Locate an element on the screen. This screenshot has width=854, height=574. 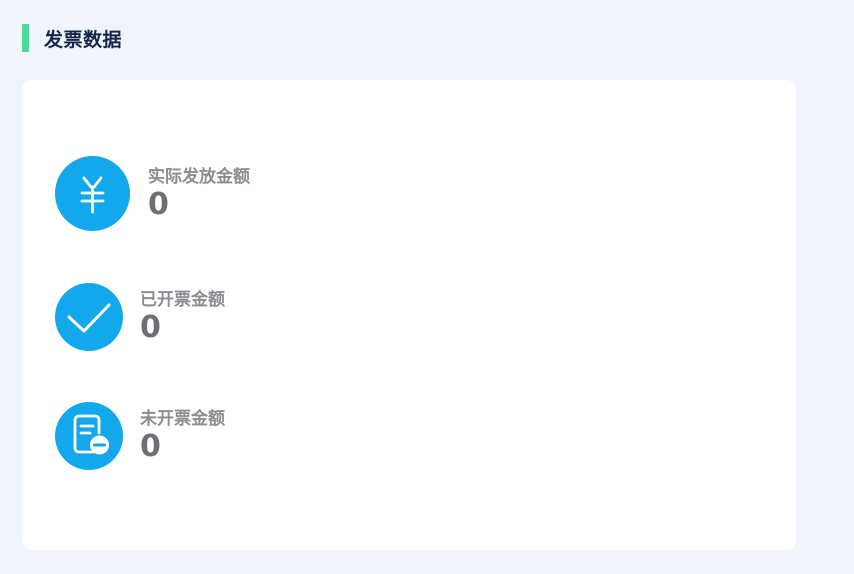
metric-text: 已开票金额 0 is located at coordinates (182, 317).